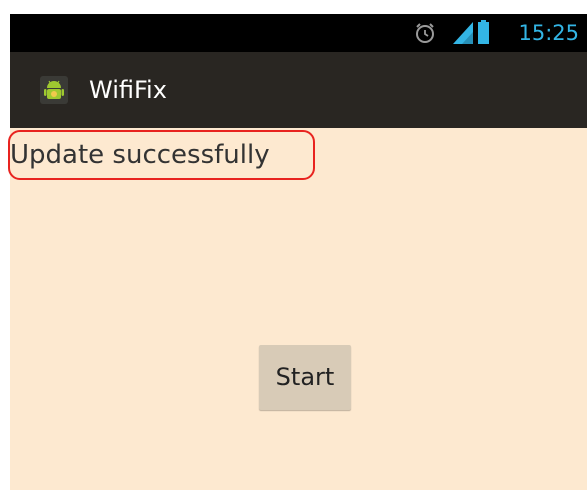  What do you see at coordinates (305, 377) in the screenshot?
I see `start-button: Start` at bounding box center [305, 377].